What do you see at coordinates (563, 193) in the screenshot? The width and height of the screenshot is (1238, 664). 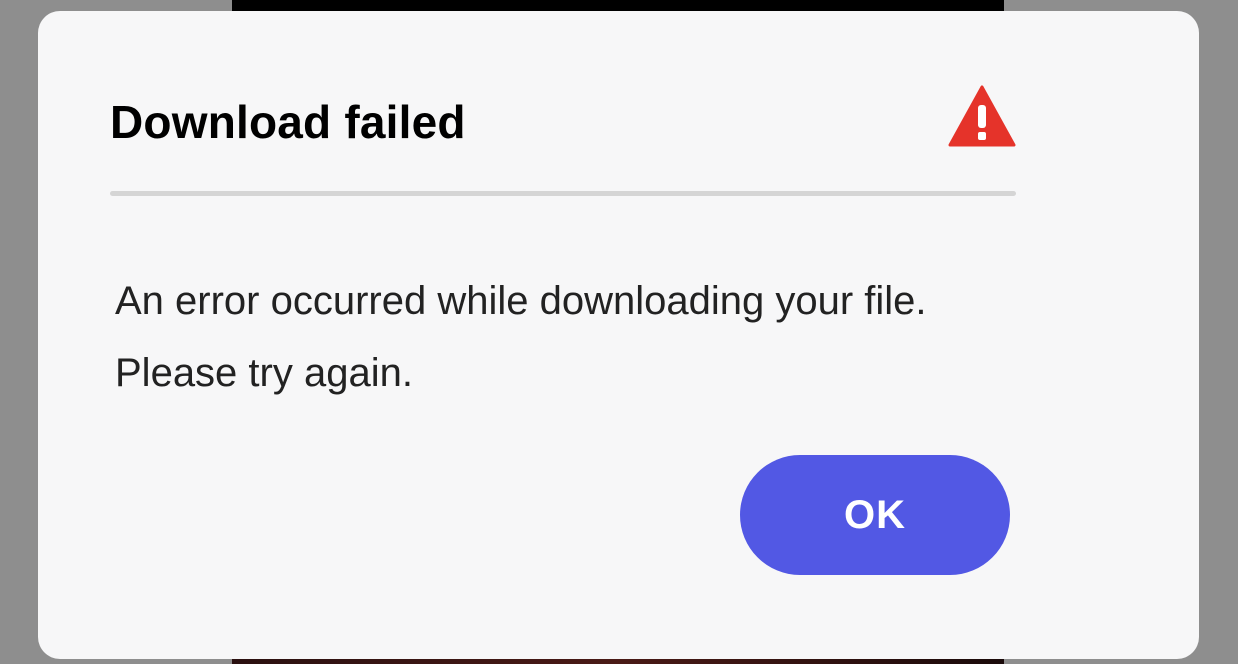 I see `header-divider` at bounding box center [563, 193].